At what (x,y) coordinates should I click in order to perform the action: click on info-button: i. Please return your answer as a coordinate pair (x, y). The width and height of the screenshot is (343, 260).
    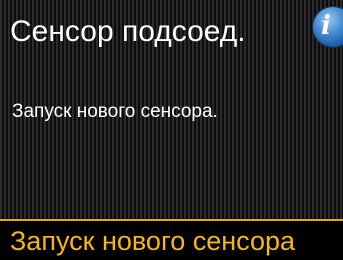
    Looking at the image, I should click on (327, 27).